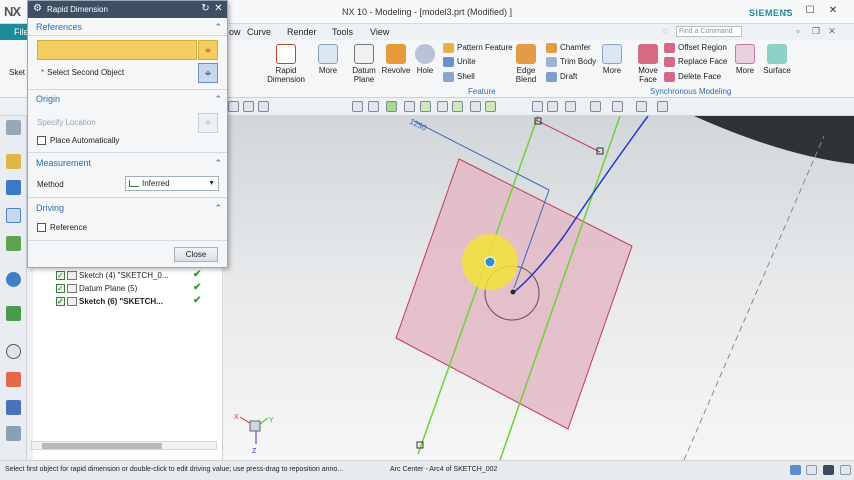 Image resolution: width=854 pixels, height=480 pixels. Describe the element at coordinates (777, 59) in the screenshot. I see `surface-button: Surface` at that location.